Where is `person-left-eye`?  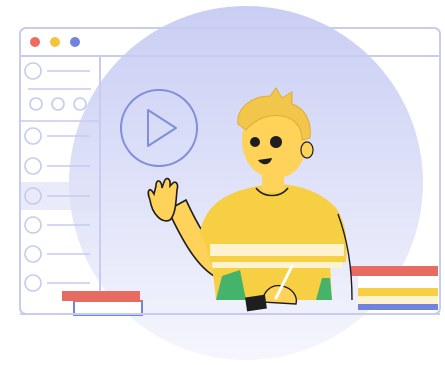
person-left-eye is located at coordinates (255, 142).